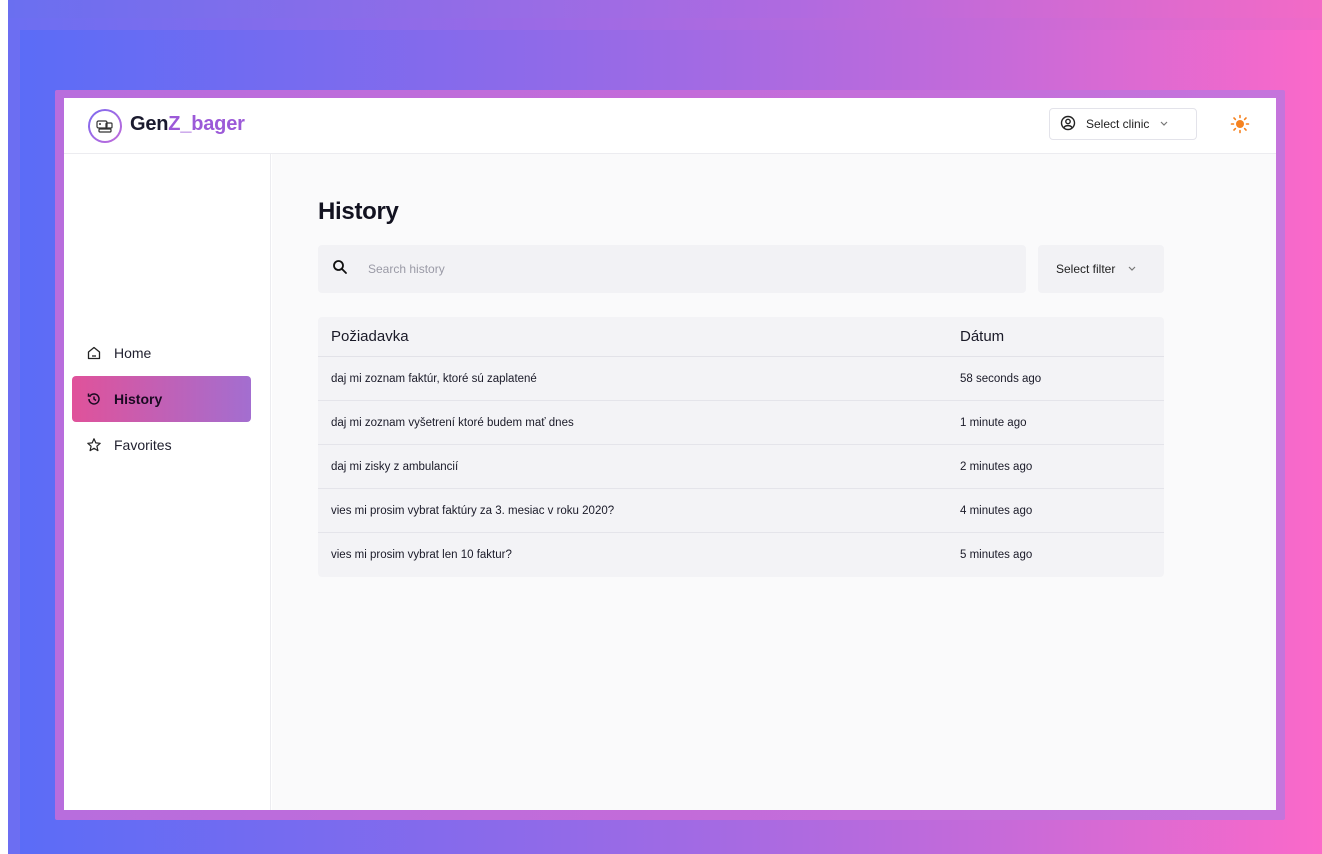 The height and width of the screenshot is (854, 1322). Describe the element at coordinates (741, 337) in the screenshot. I see `table-header: Požiadavka Dátum` at that location.